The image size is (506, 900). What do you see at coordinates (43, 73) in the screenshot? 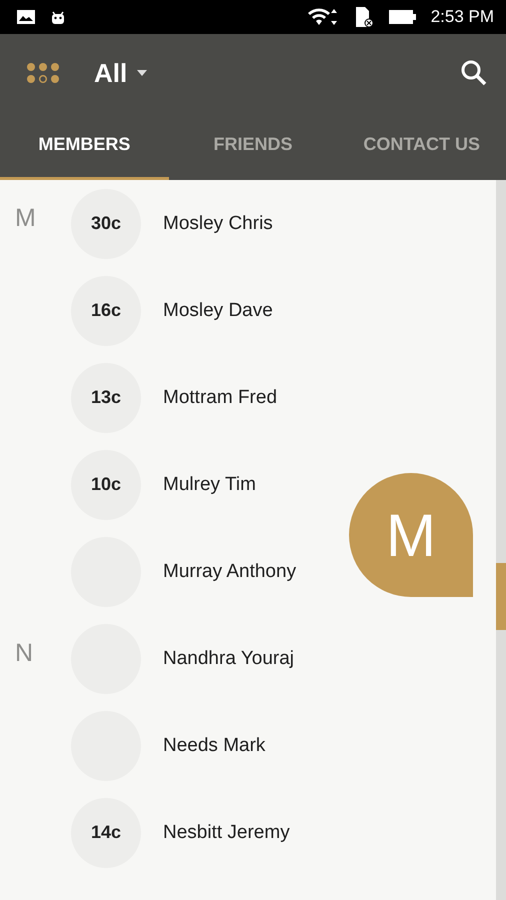
I see `apps-icon` at bounding box center [43, 73].